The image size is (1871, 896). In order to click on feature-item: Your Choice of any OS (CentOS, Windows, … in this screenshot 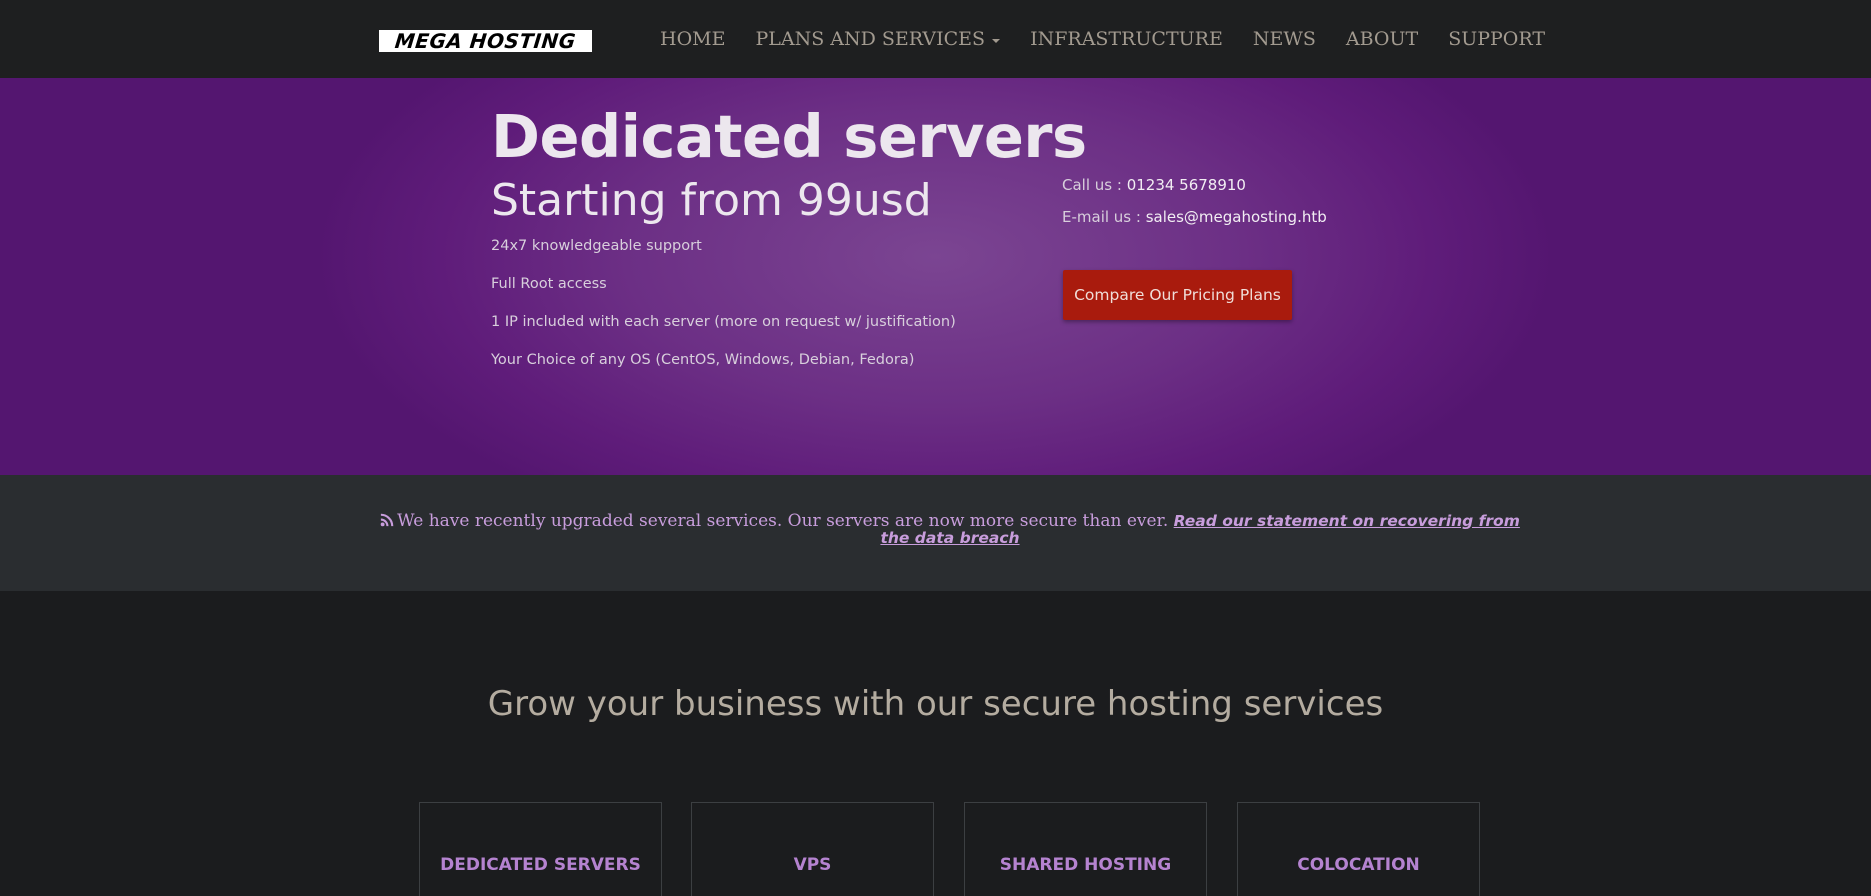, I will do `click(703, 360)`.